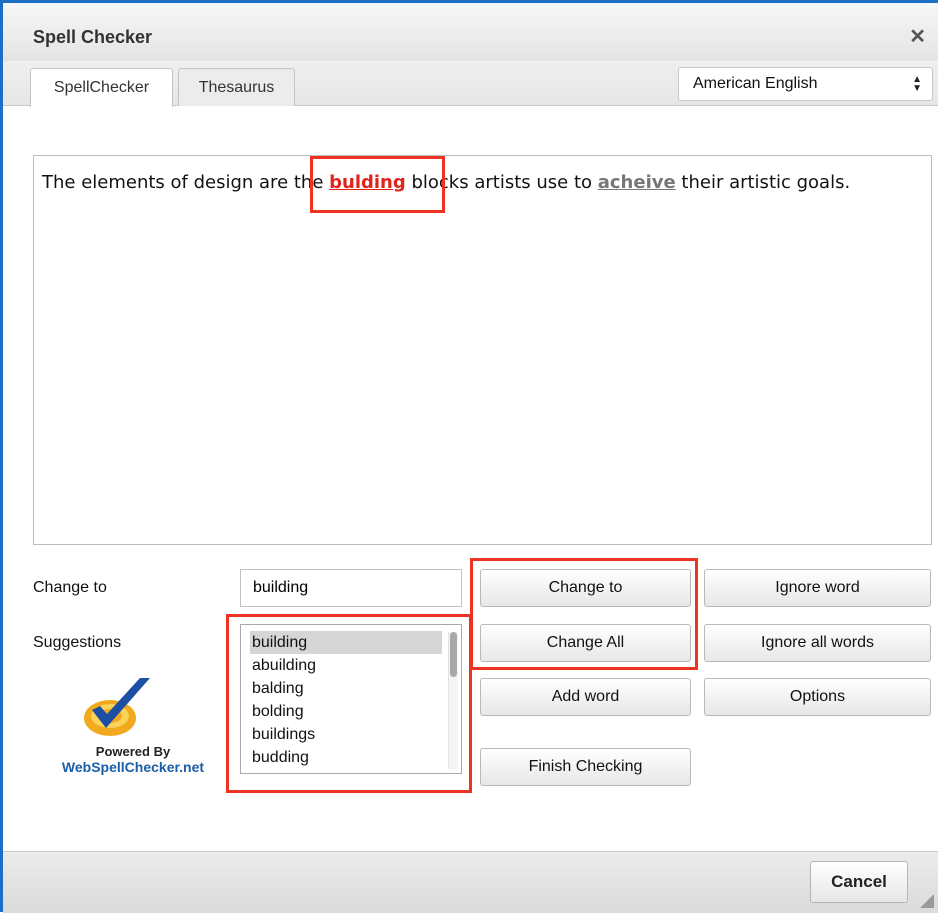  I want to click on close-icon: ✕, so click(917, 37).